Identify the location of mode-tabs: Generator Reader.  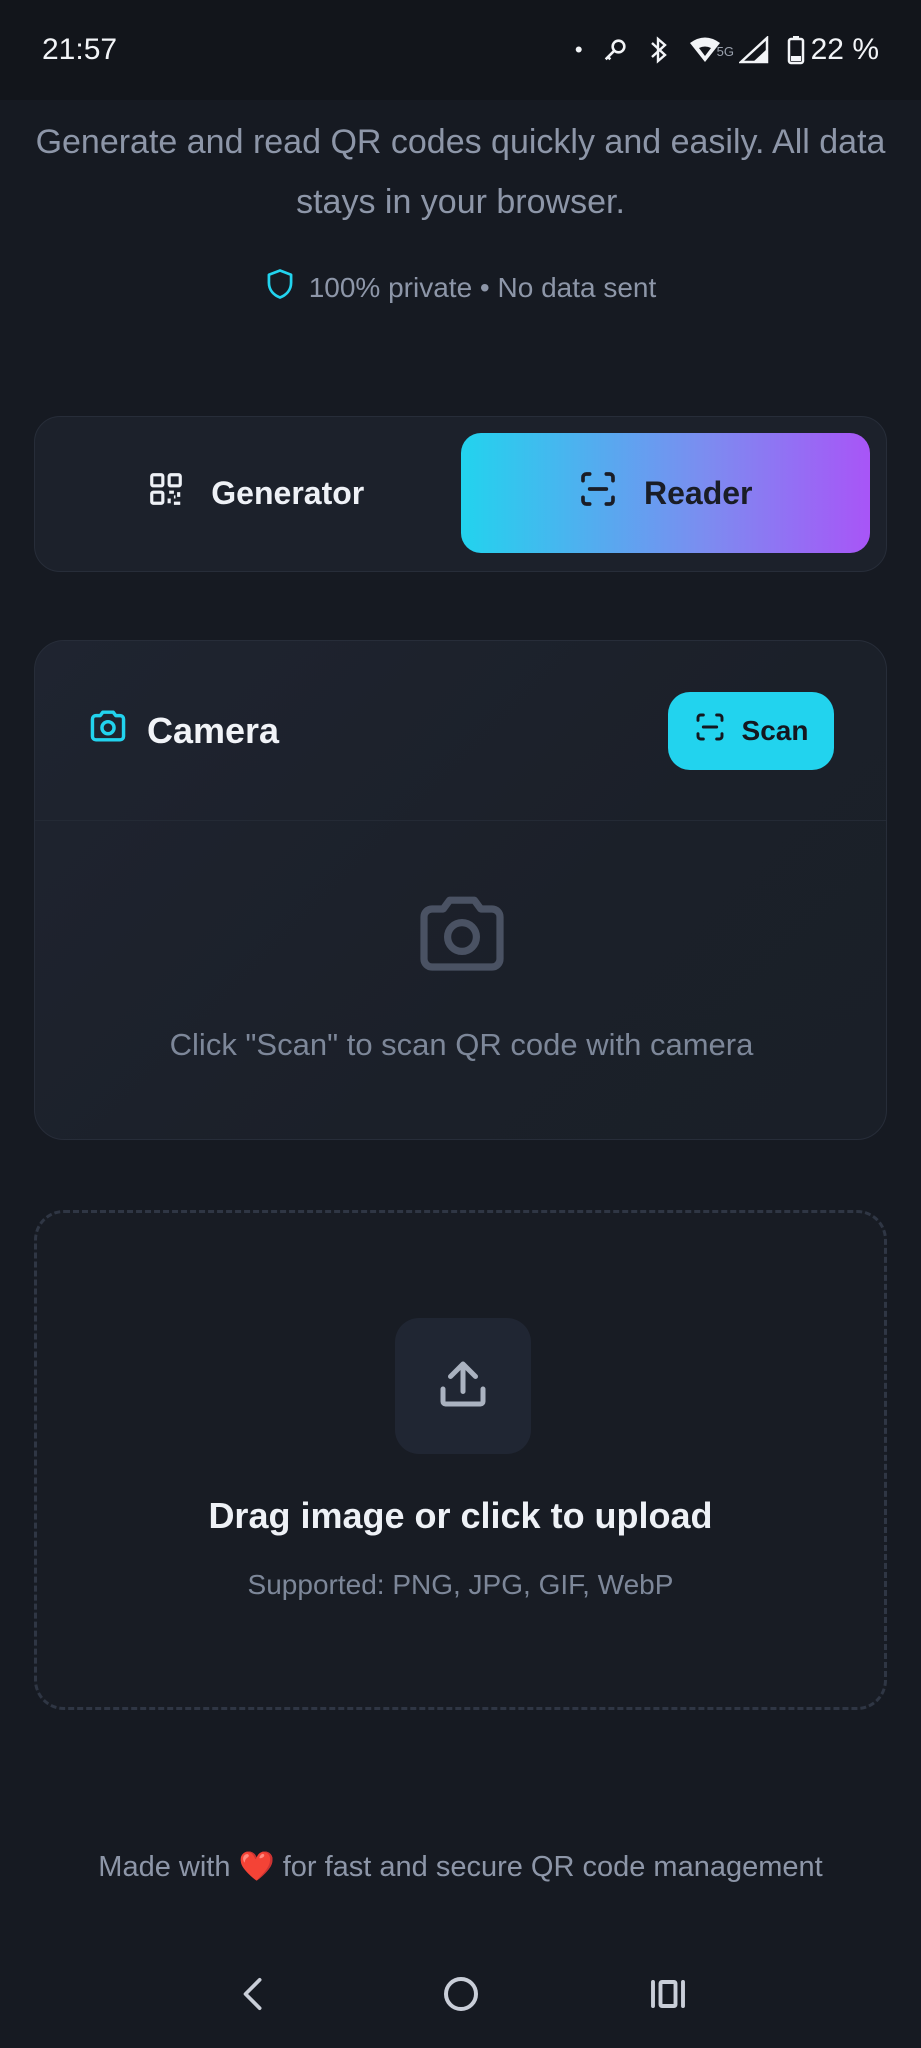
(460, 494).